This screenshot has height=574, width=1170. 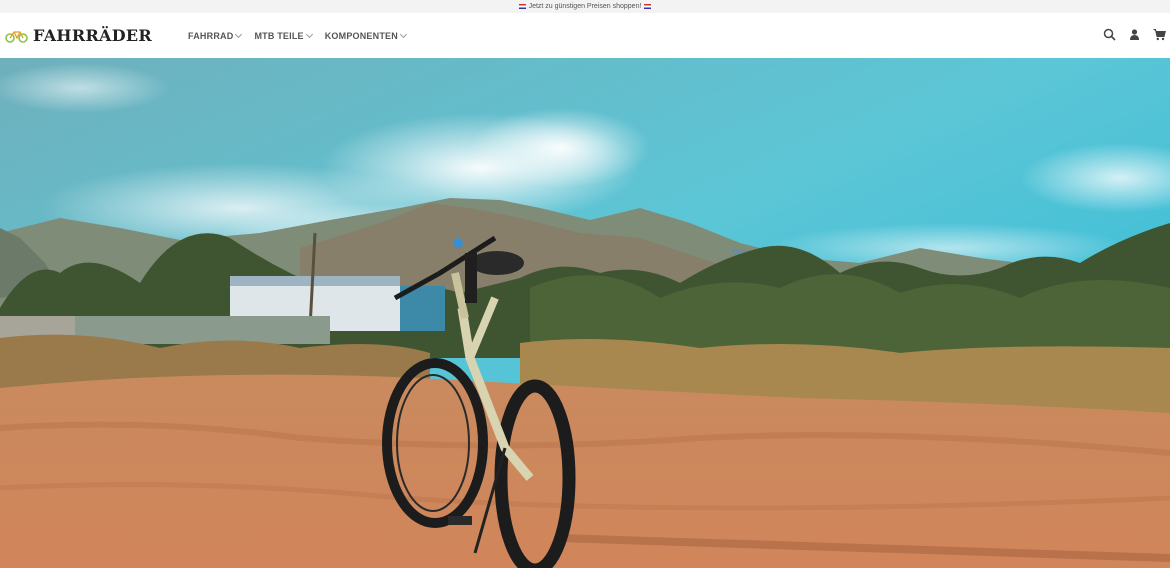 What do you see at coordinates (93, 35) in the screenshot?
I see `logo-text: FAHRRÄDER` at bounding box center [93, 35].